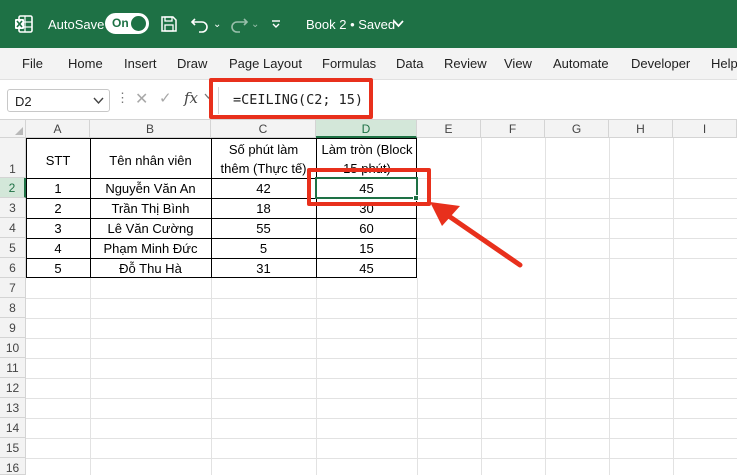  Describe the element at coordinates (13, 228) in the screenshot. I see `row-header-4: 4` at that location.